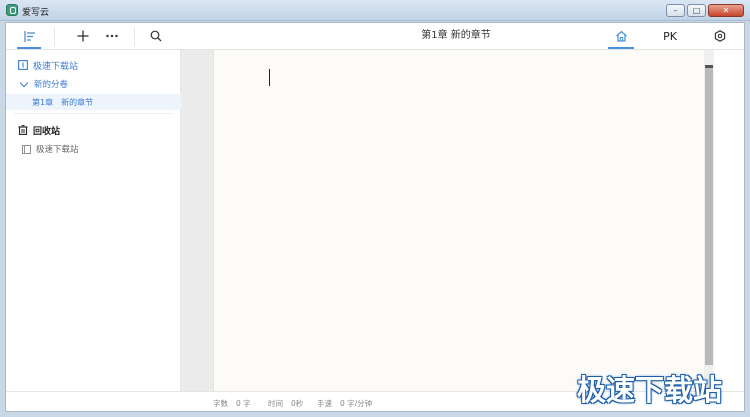  Describe the element at coordinates (220, 403) in the screenshot. I see `word-count-label: 字数` at that location.